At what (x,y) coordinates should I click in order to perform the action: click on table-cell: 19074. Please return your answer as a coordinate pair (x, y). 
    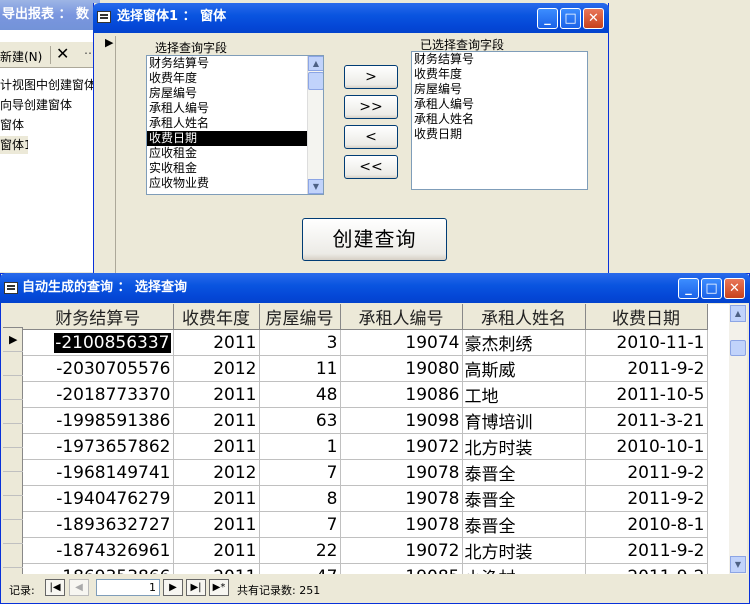
    Looking at the image, I should click on (401, 342).